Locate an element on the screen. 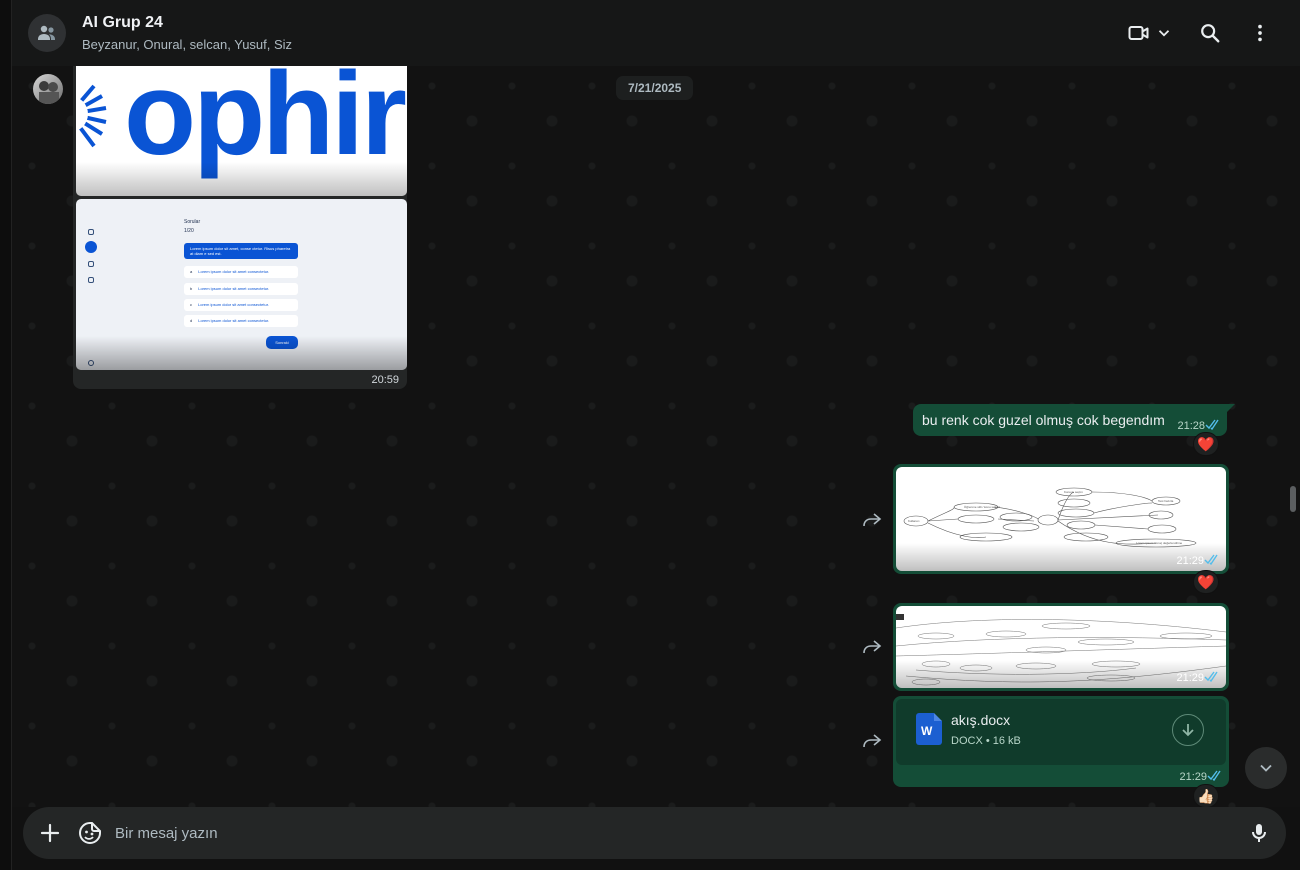 This screenshot has width=1300, height=870. quiz-nav-active-icon is located at coordinates (91, 247).